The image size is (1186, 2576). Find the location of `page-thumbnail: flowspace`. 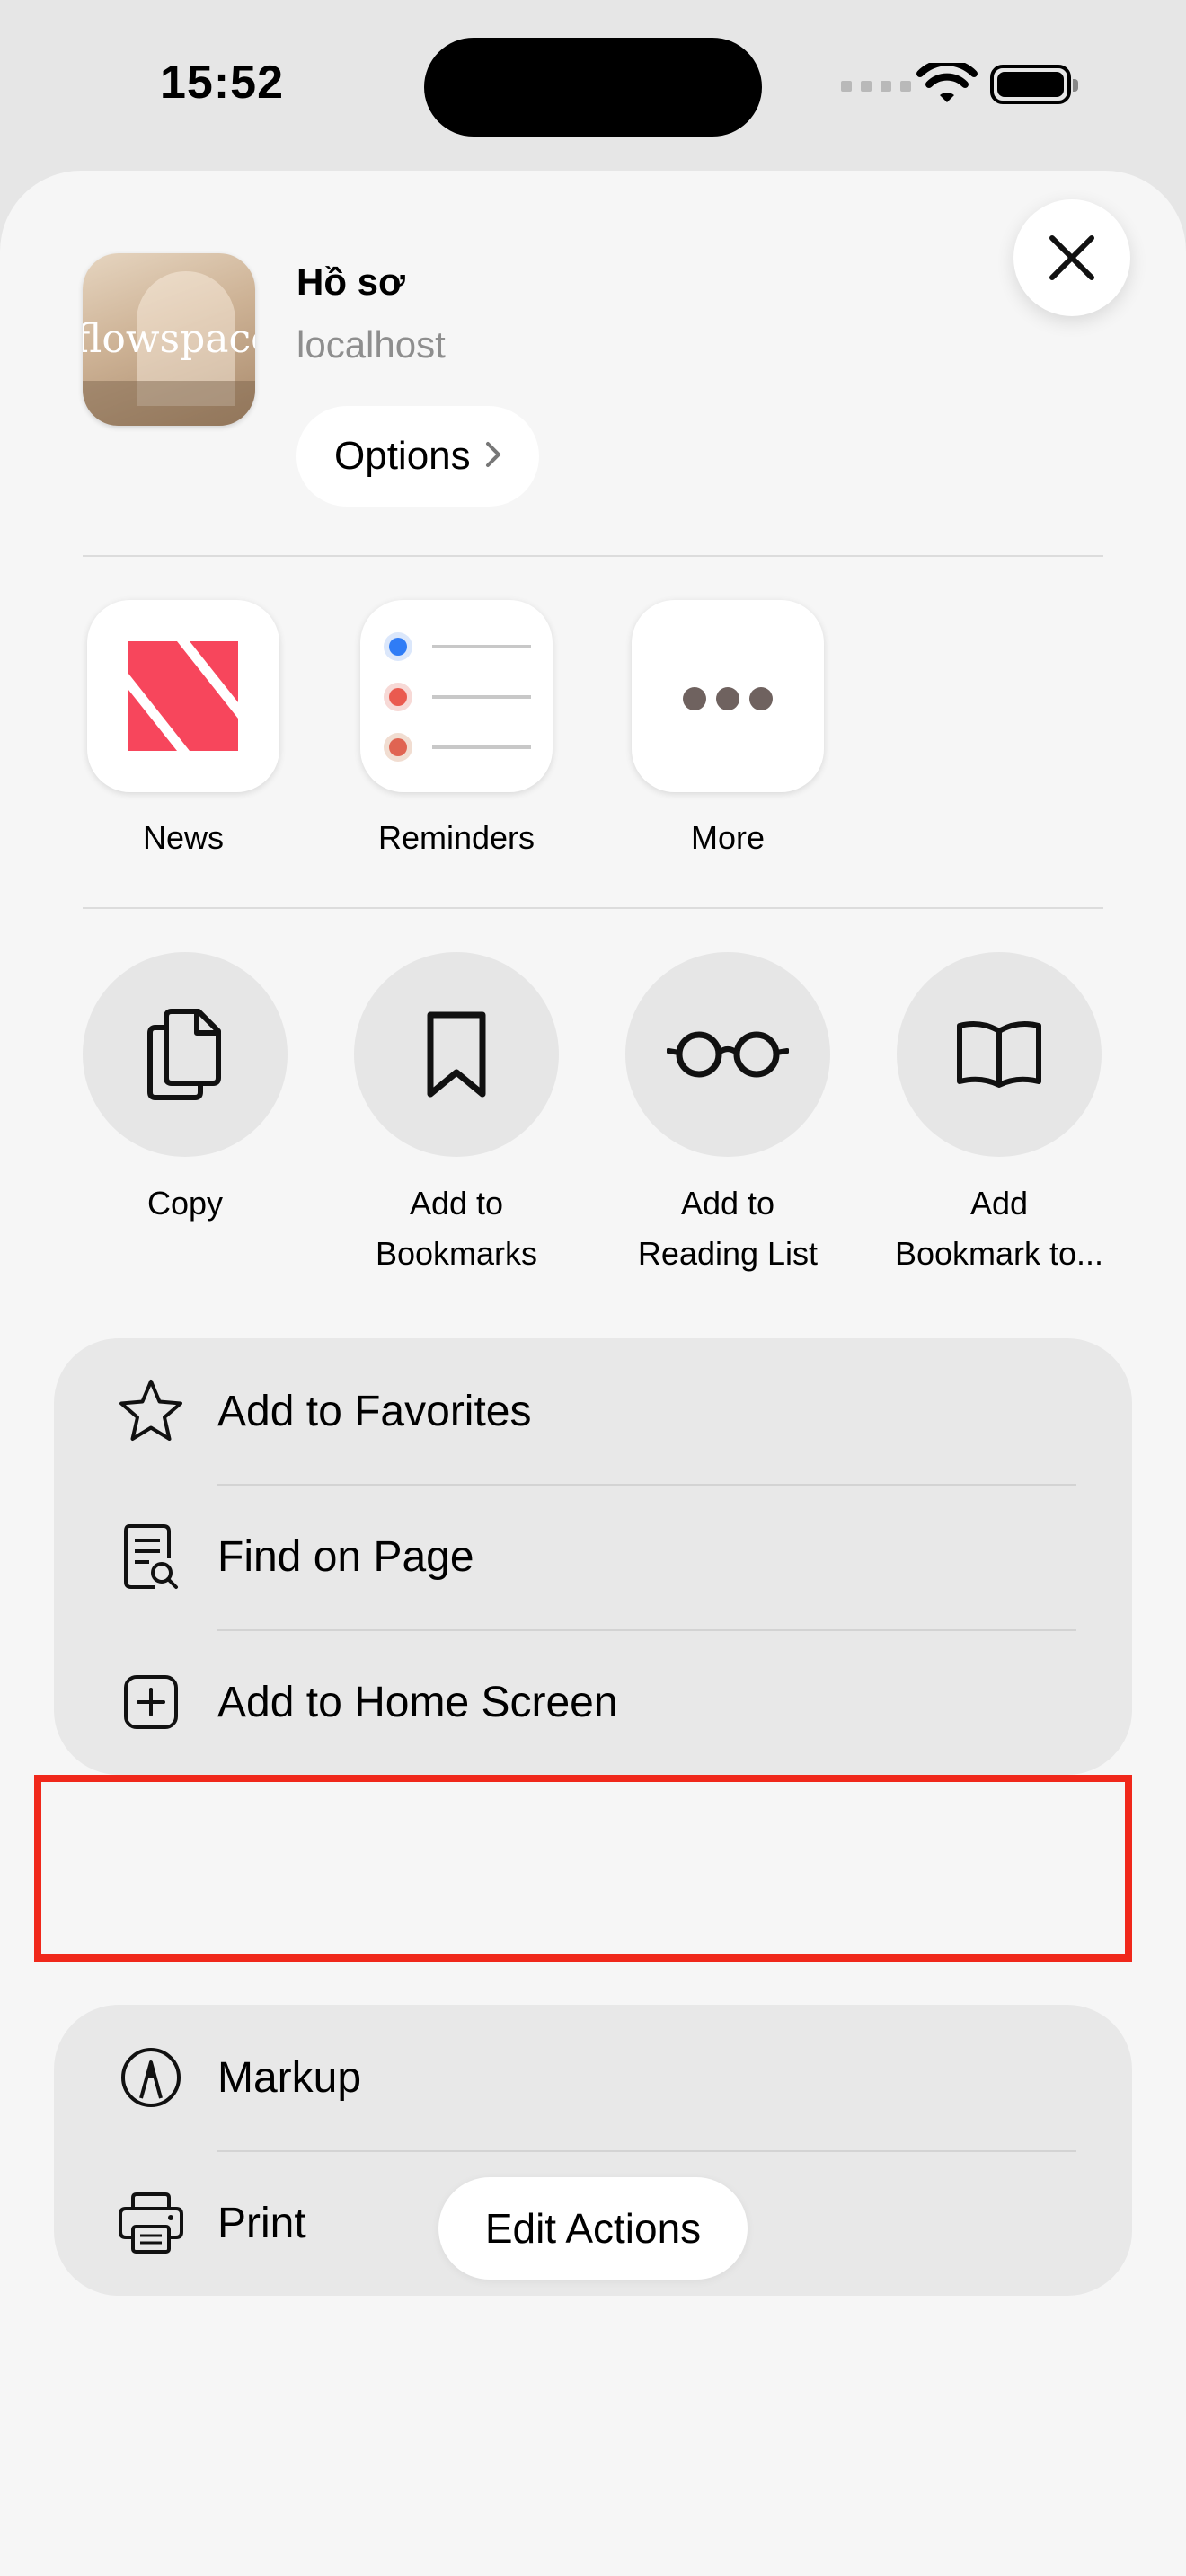

page-thumbnail: flowspace is located at coordinates (169, 339).